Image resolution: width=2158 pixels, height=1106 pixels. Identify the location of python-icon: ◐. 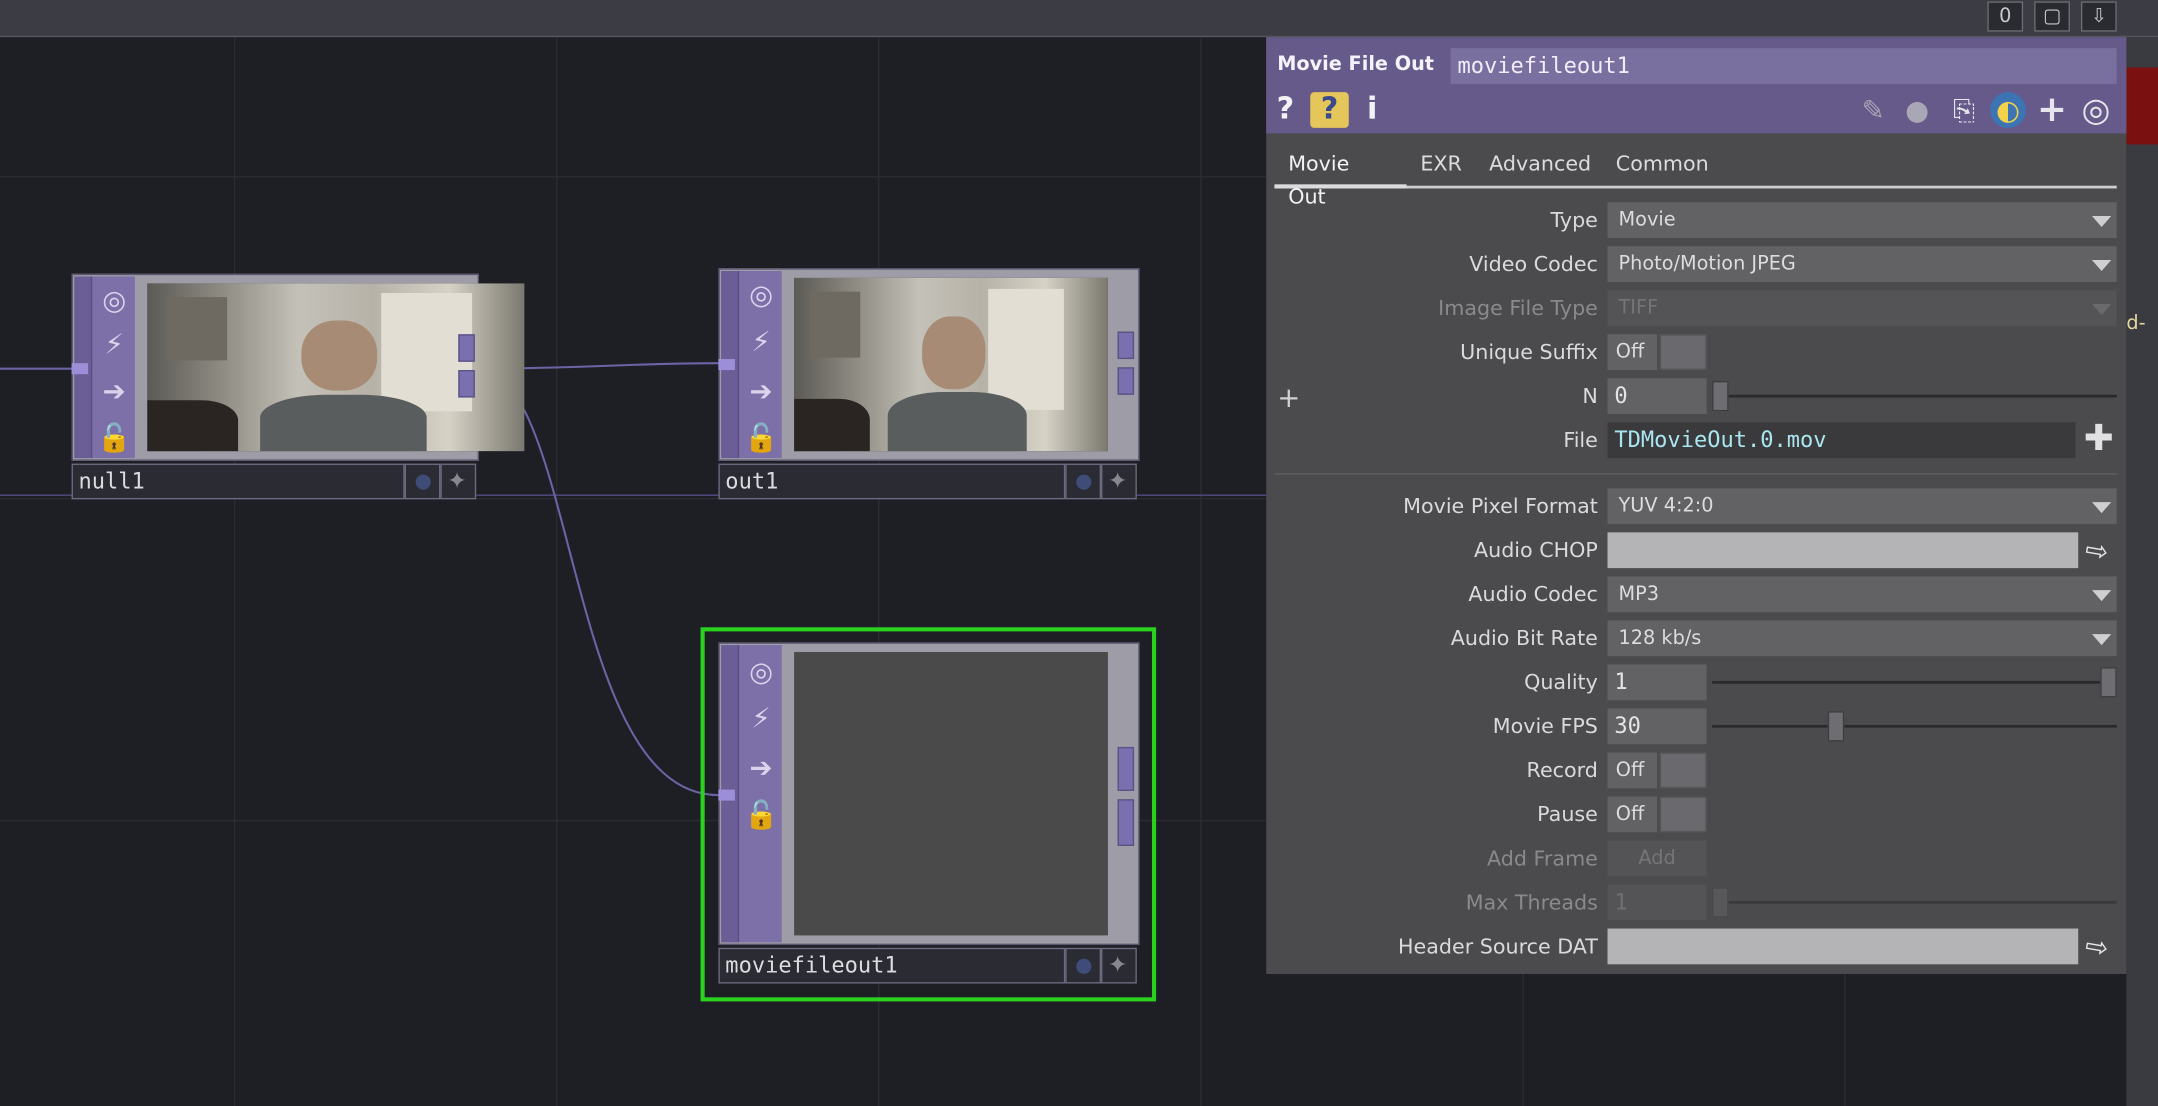
(2008, 110).